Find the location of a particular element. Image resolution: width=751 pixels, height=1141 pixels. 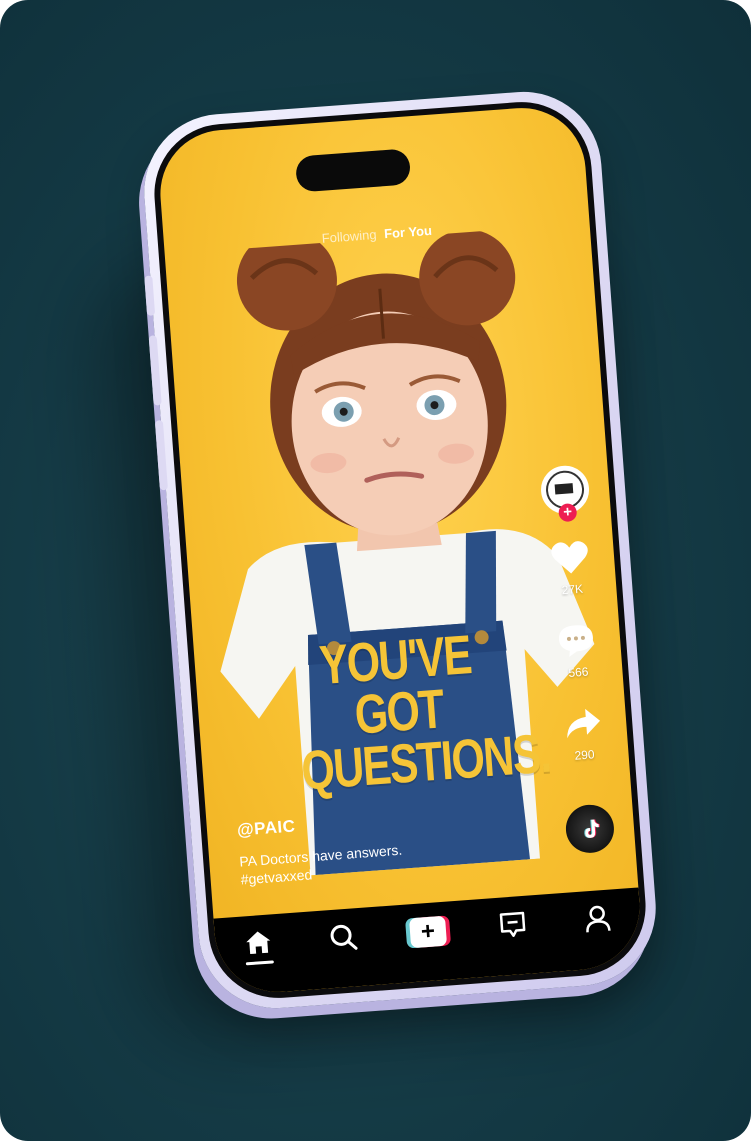

share-arrow-icon is located at coordinates (584, 723).